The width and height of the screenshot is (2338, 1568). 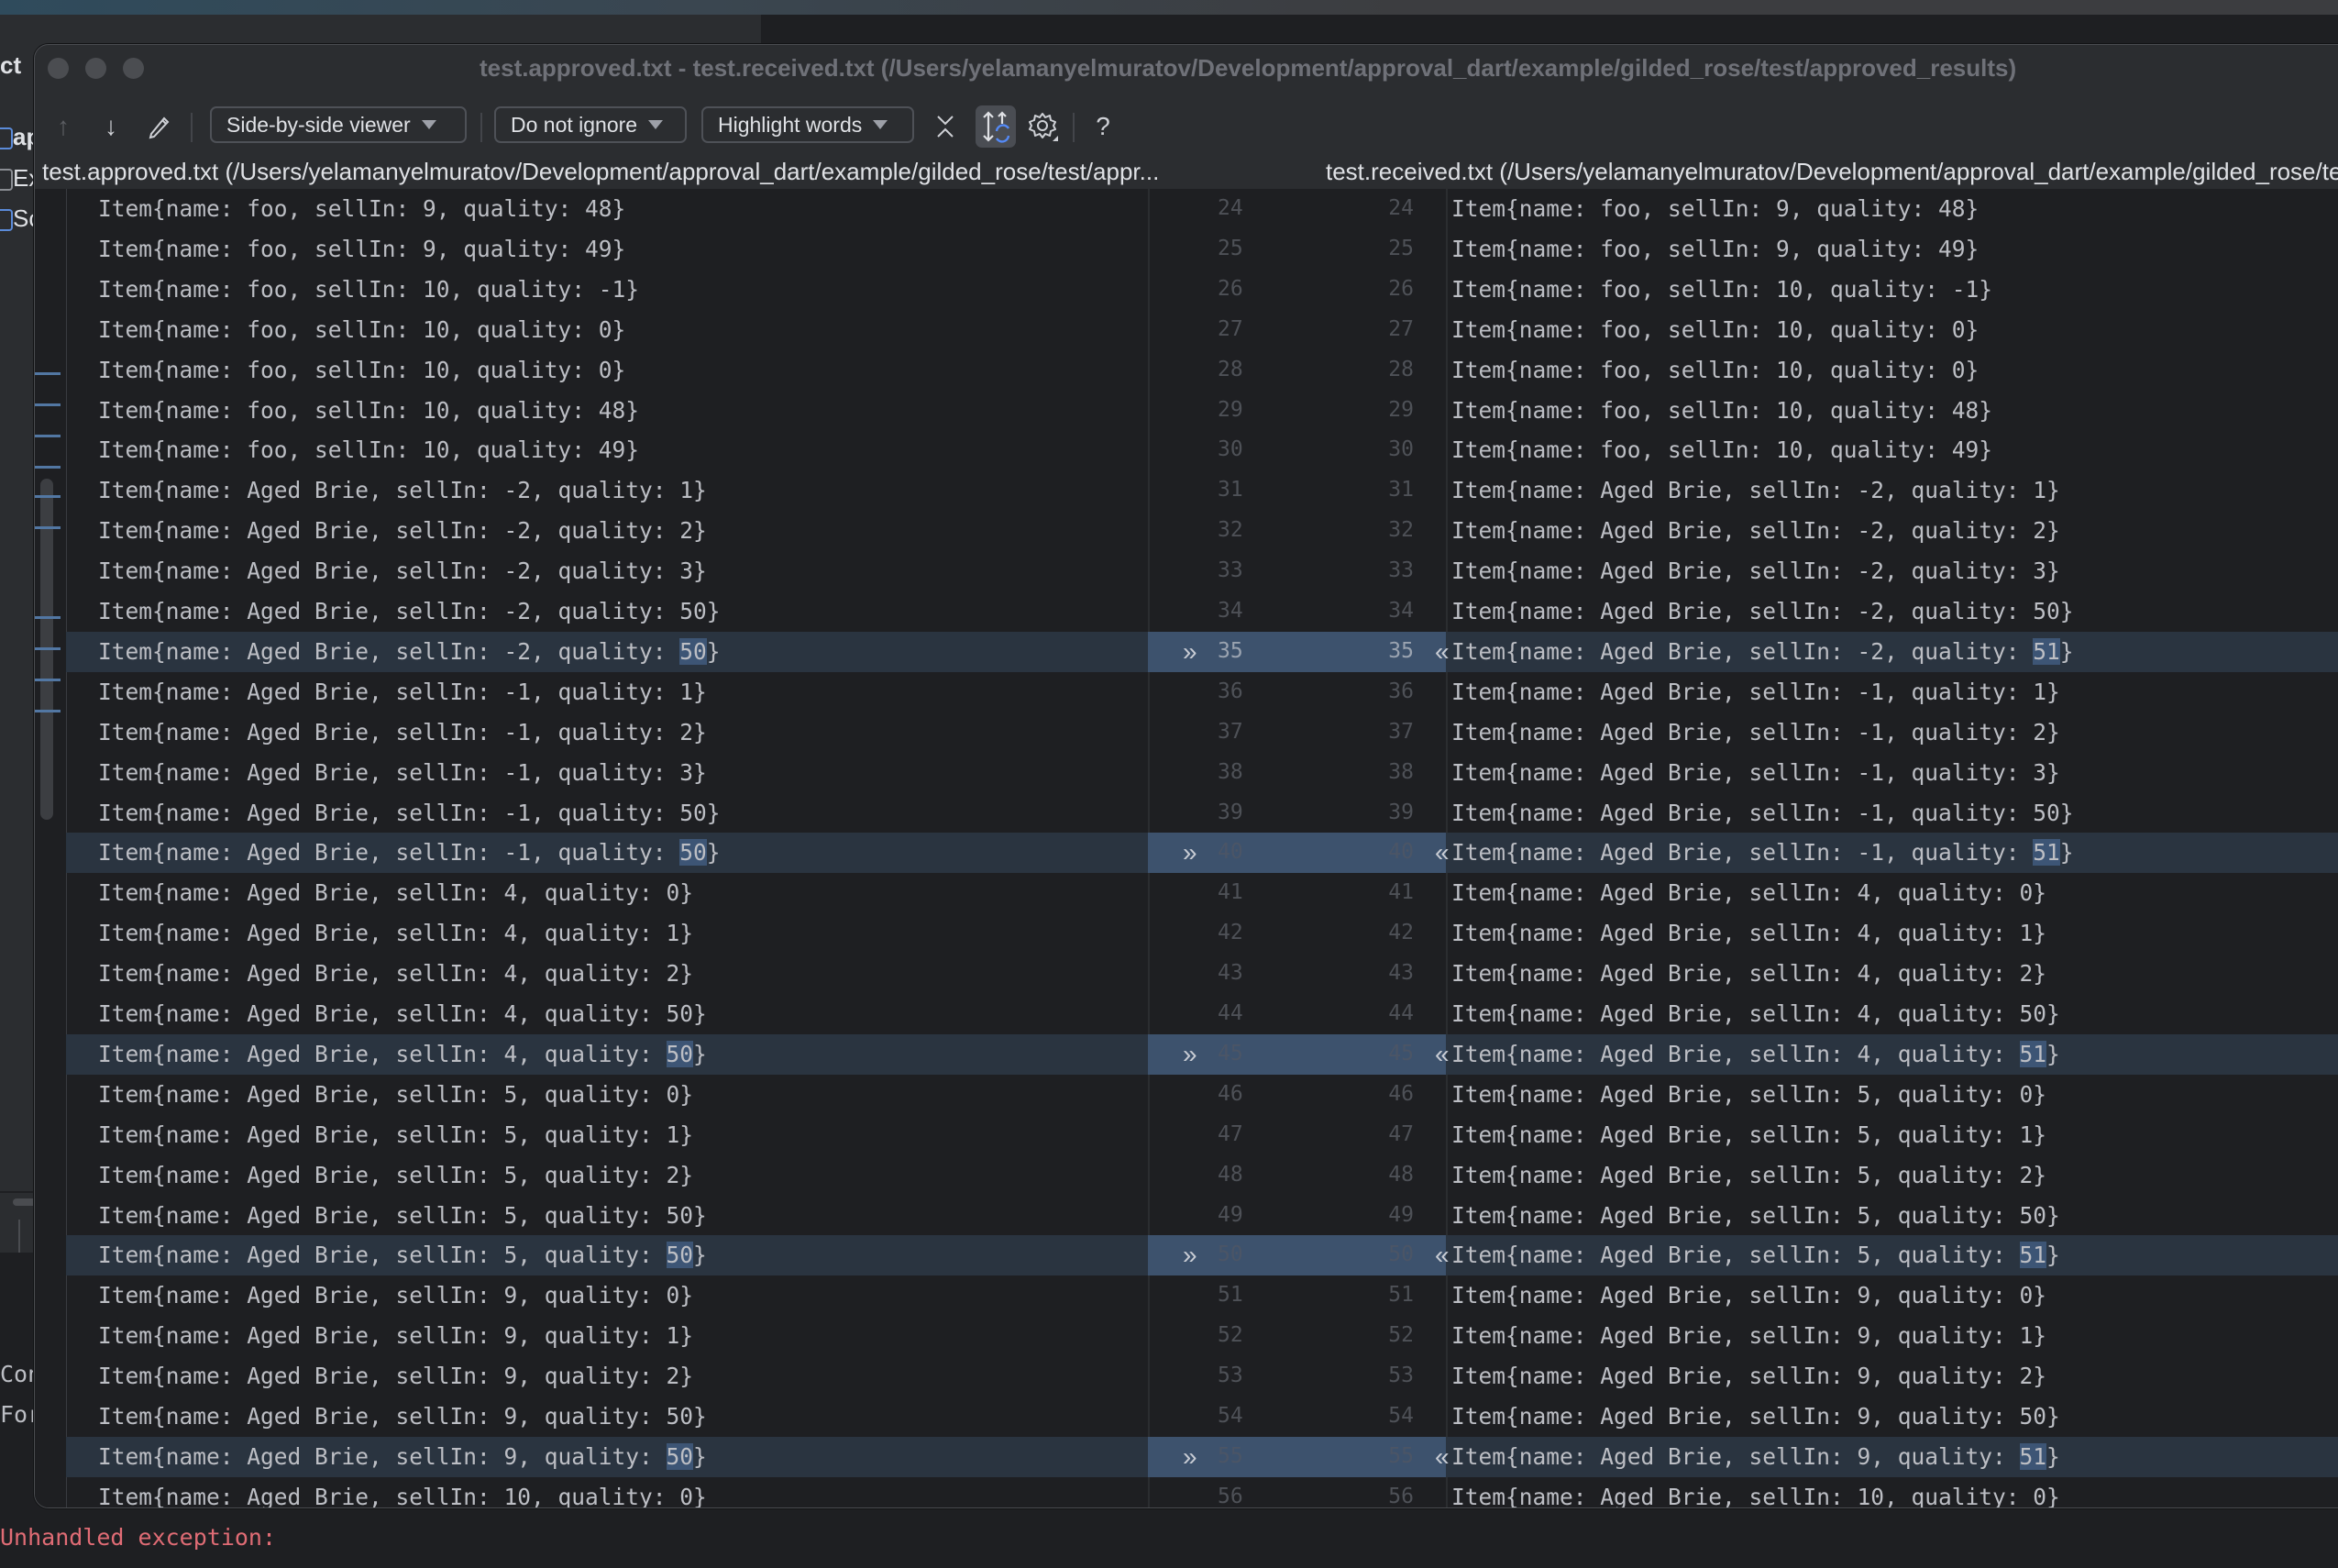 I want to click on help-button: ?, so click(x=1103, y=127).